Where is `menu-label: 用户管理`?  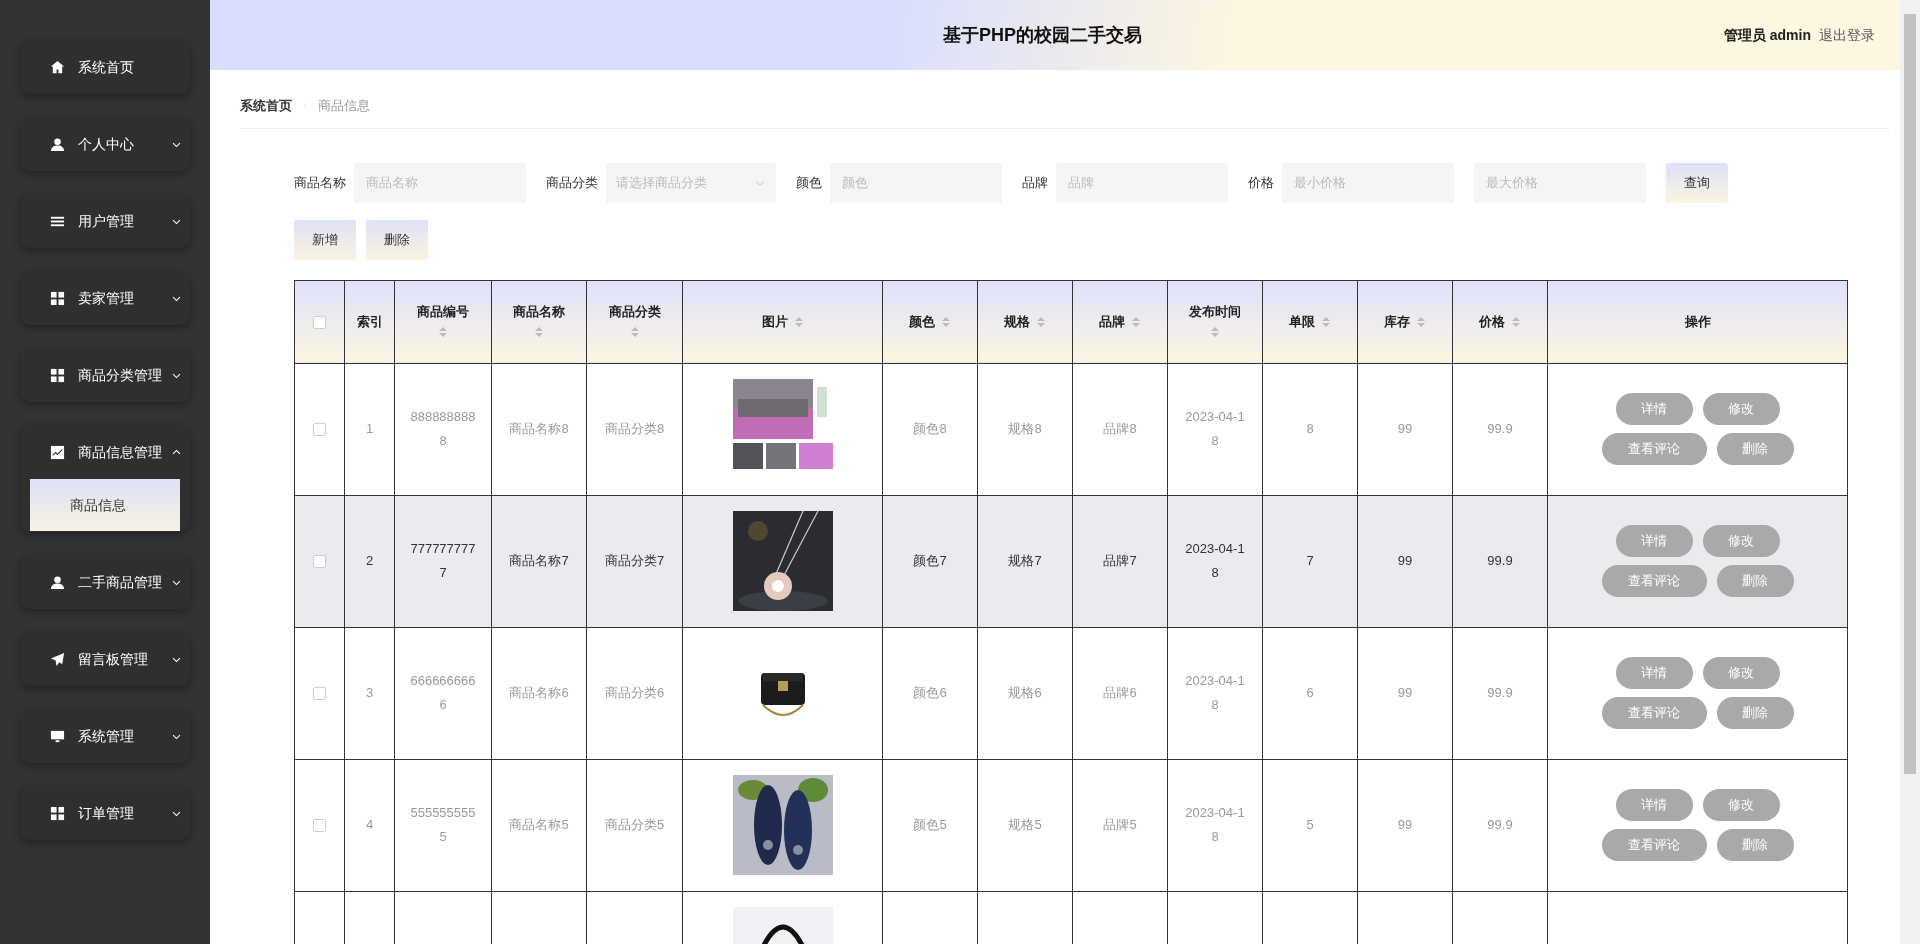 menu-label: 用户管理 is located at coordinates (106, 221).